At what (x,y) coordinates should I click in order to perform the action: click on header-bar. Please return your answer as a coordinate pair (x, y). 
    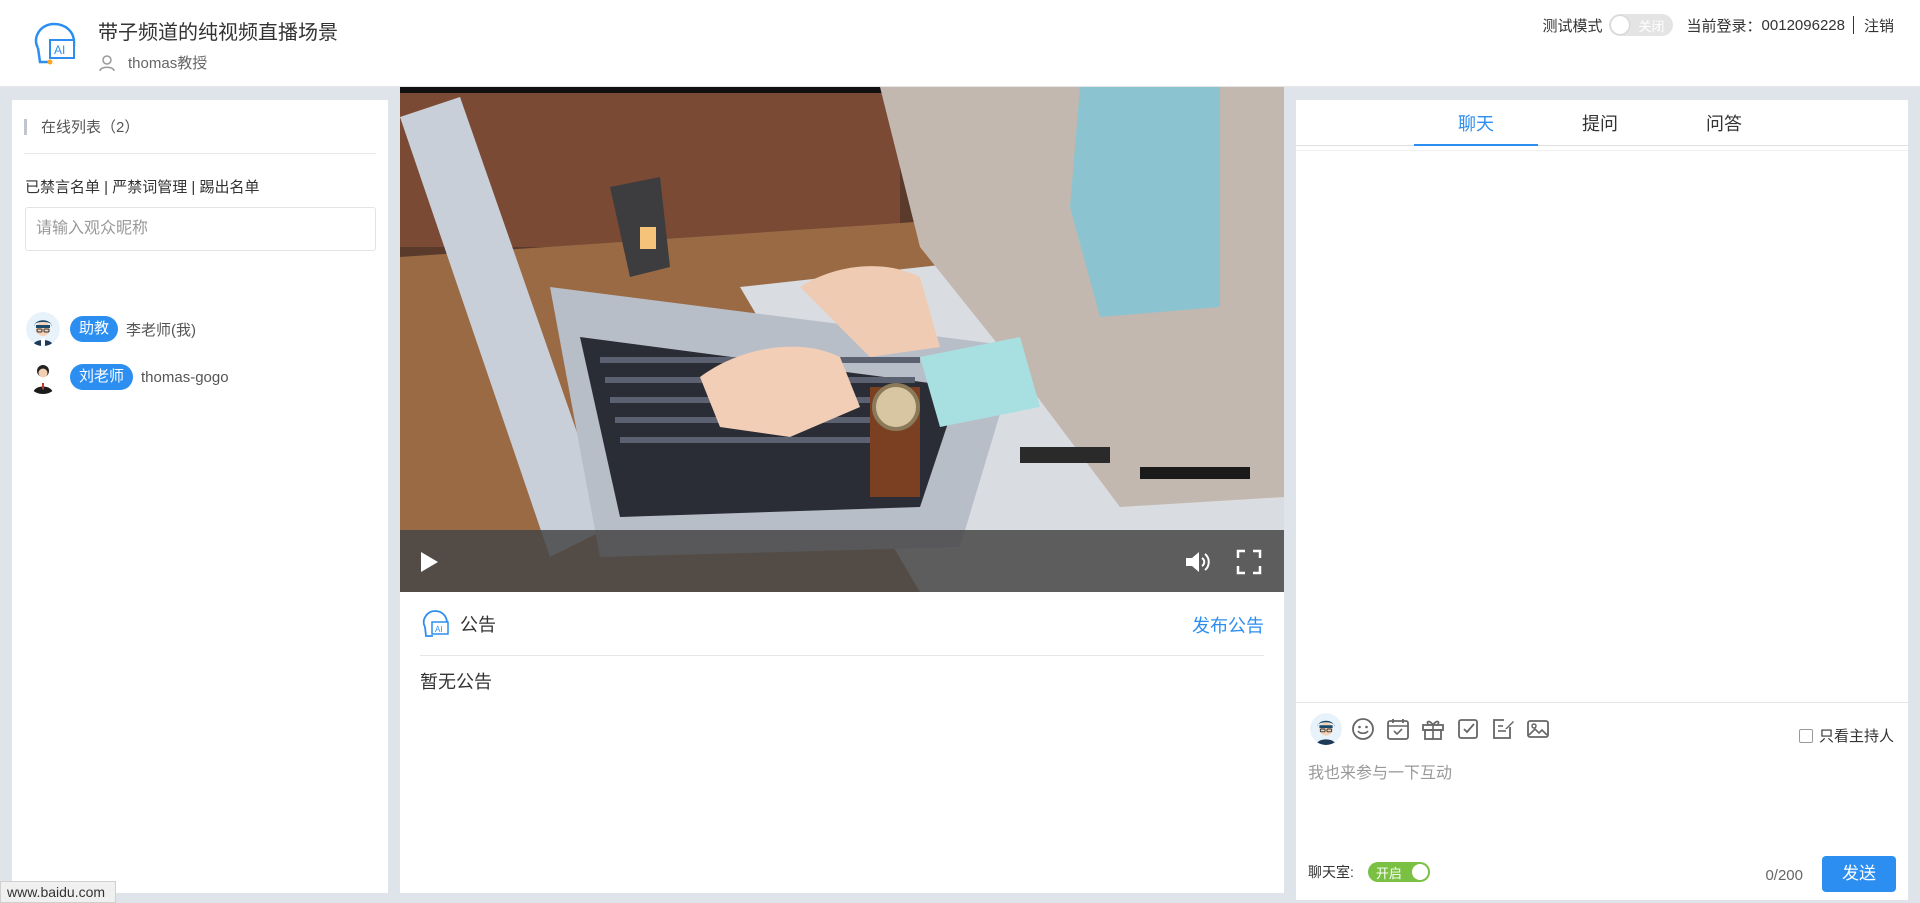
    Looking at the image, I should click on (25, 126).